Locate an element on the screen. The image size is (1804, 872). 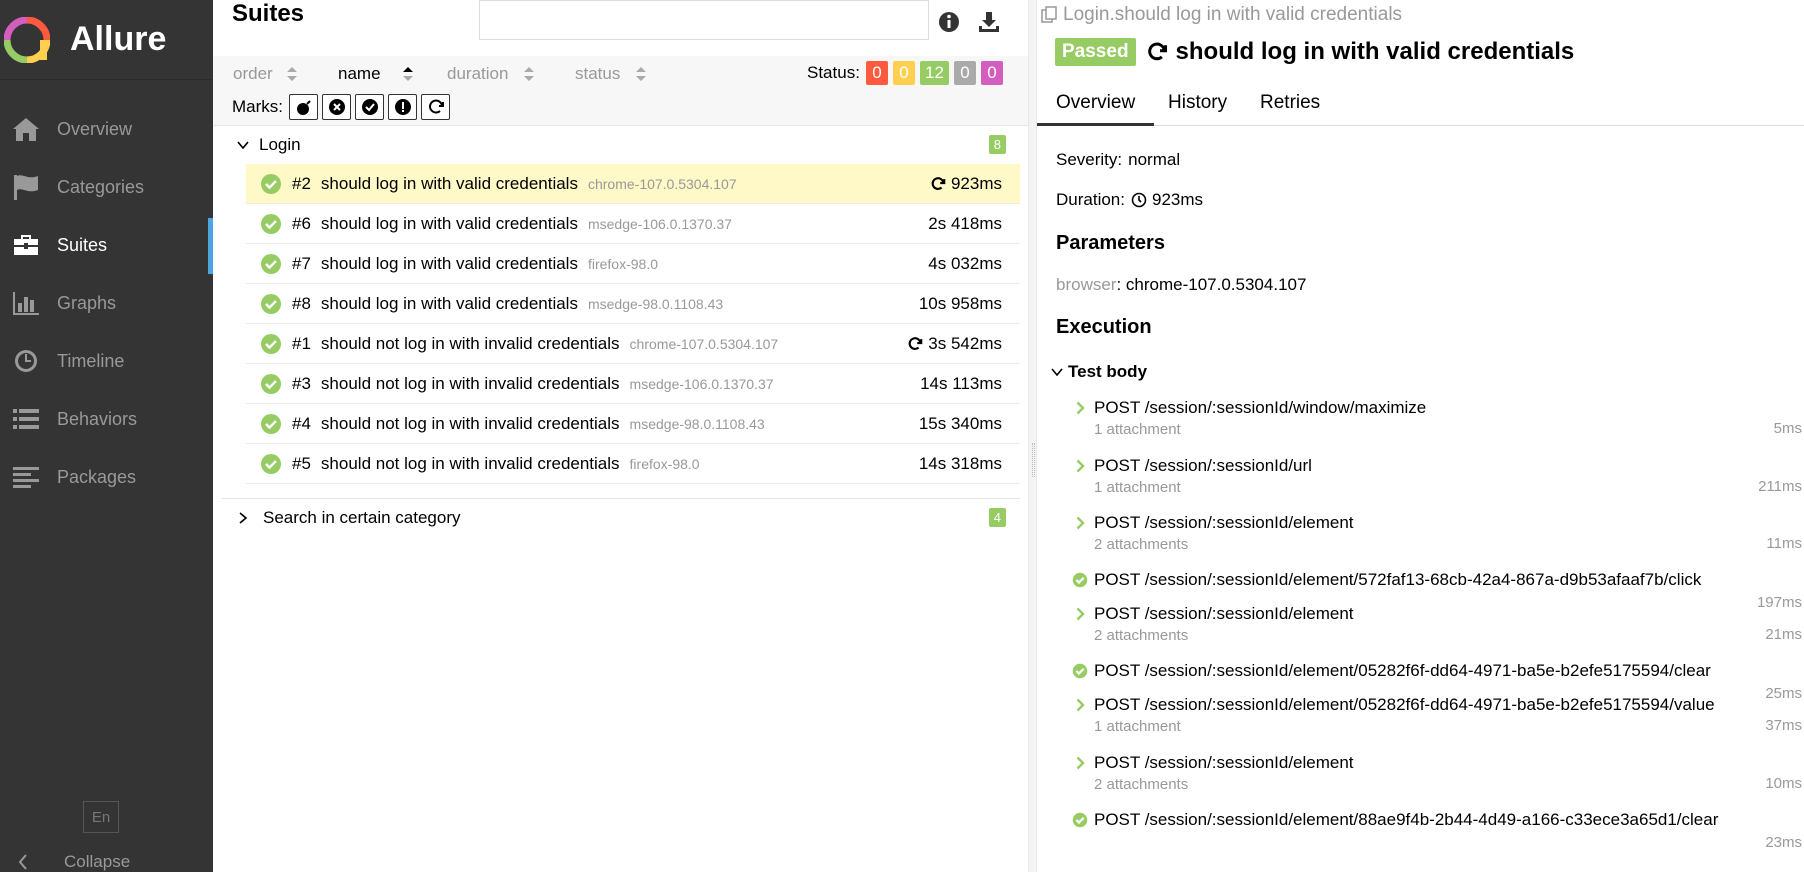
mark-new-broken-button is located at coordinates (402, 107).